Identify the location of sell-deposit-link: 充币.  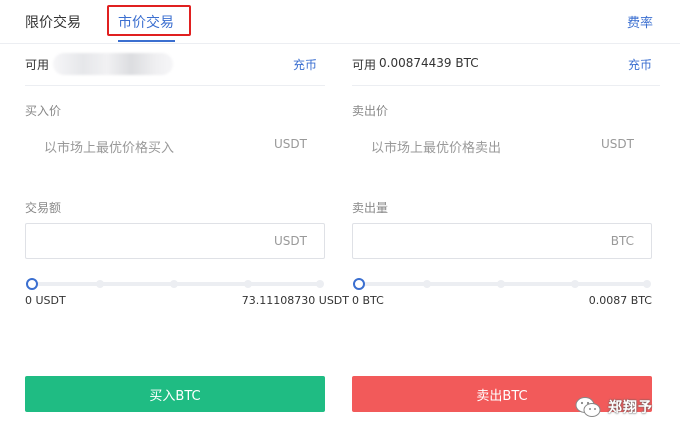
(640, 64).